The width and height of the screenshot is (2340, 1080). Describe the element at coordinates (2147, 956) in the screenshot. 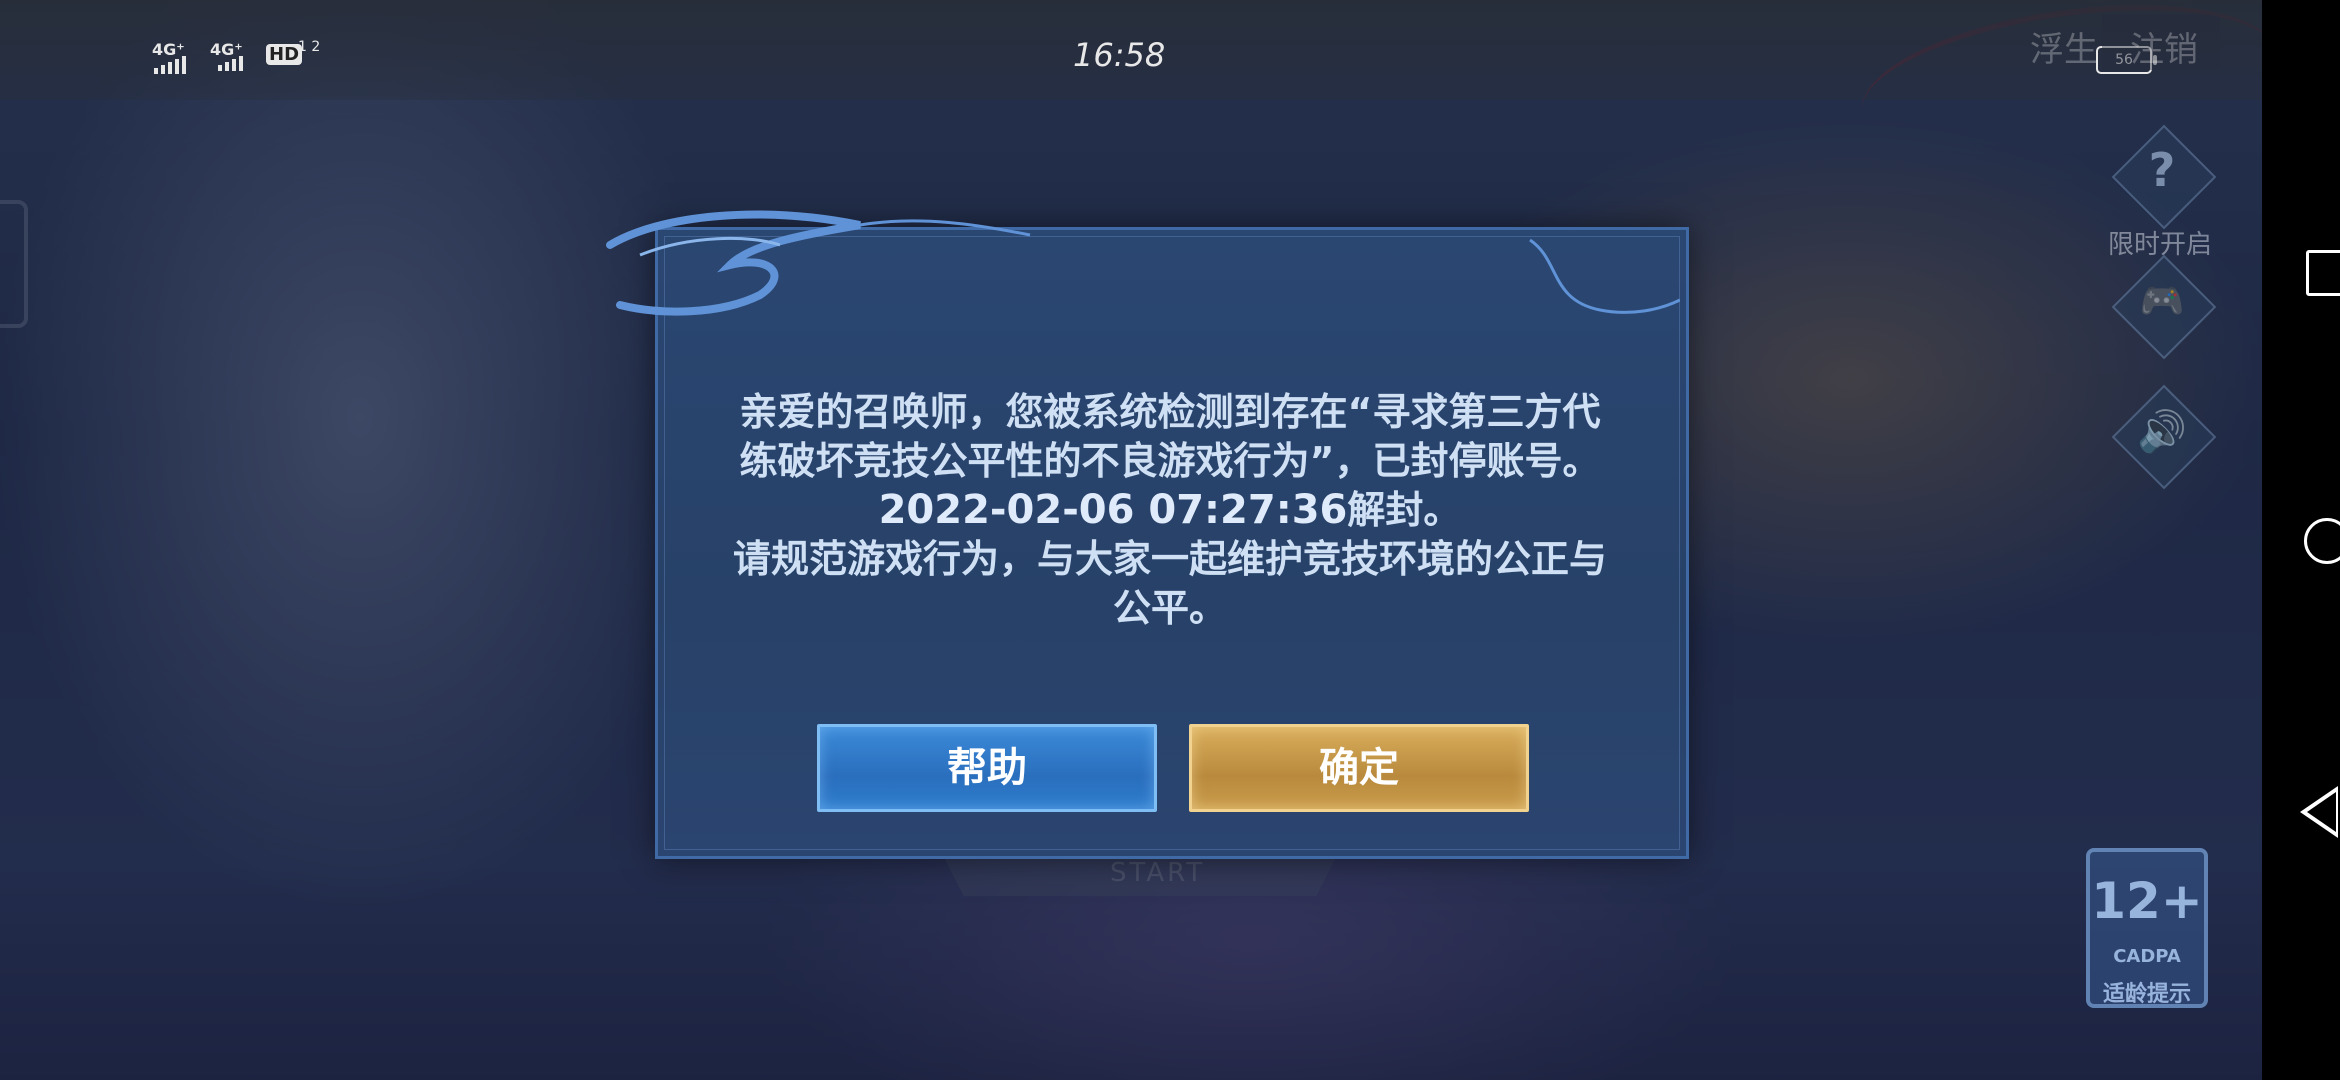

I see `age-rating-org: CADPA` at that location.